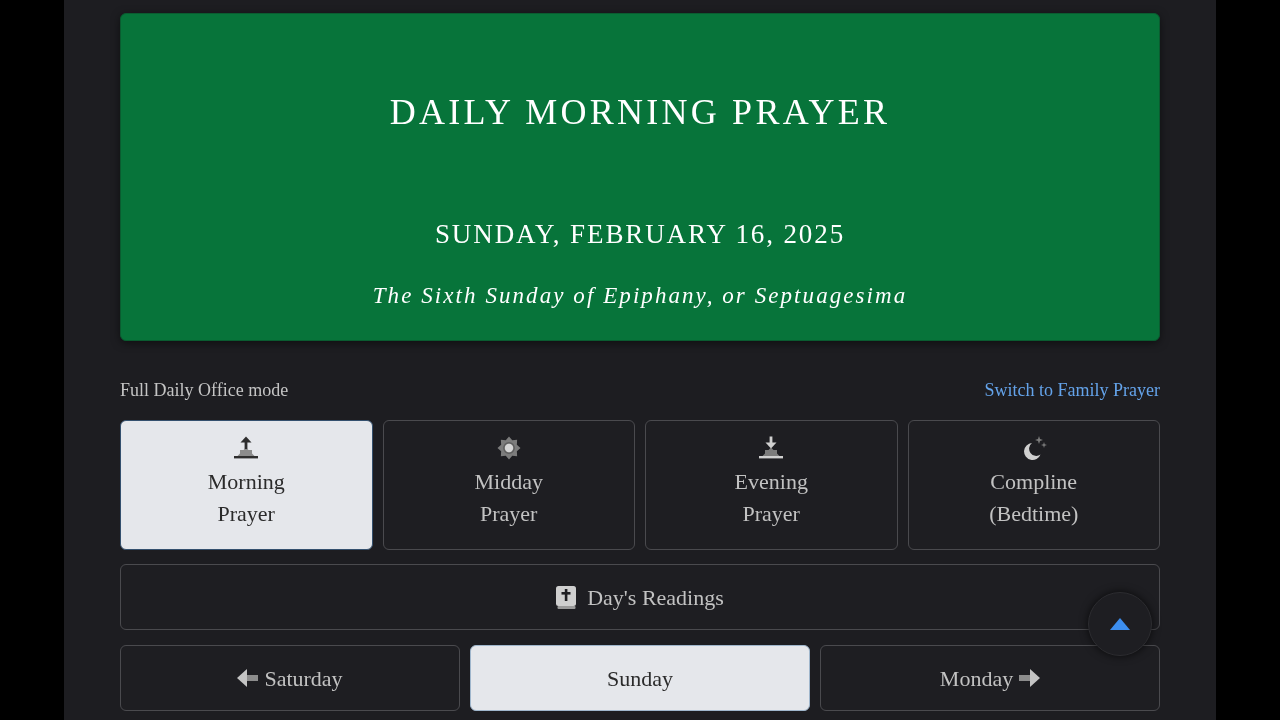 The image size is (1280, 720). Describe the element at coordinates (248, 678) in the screenshot. I see `left-arrow-icon` at that location.